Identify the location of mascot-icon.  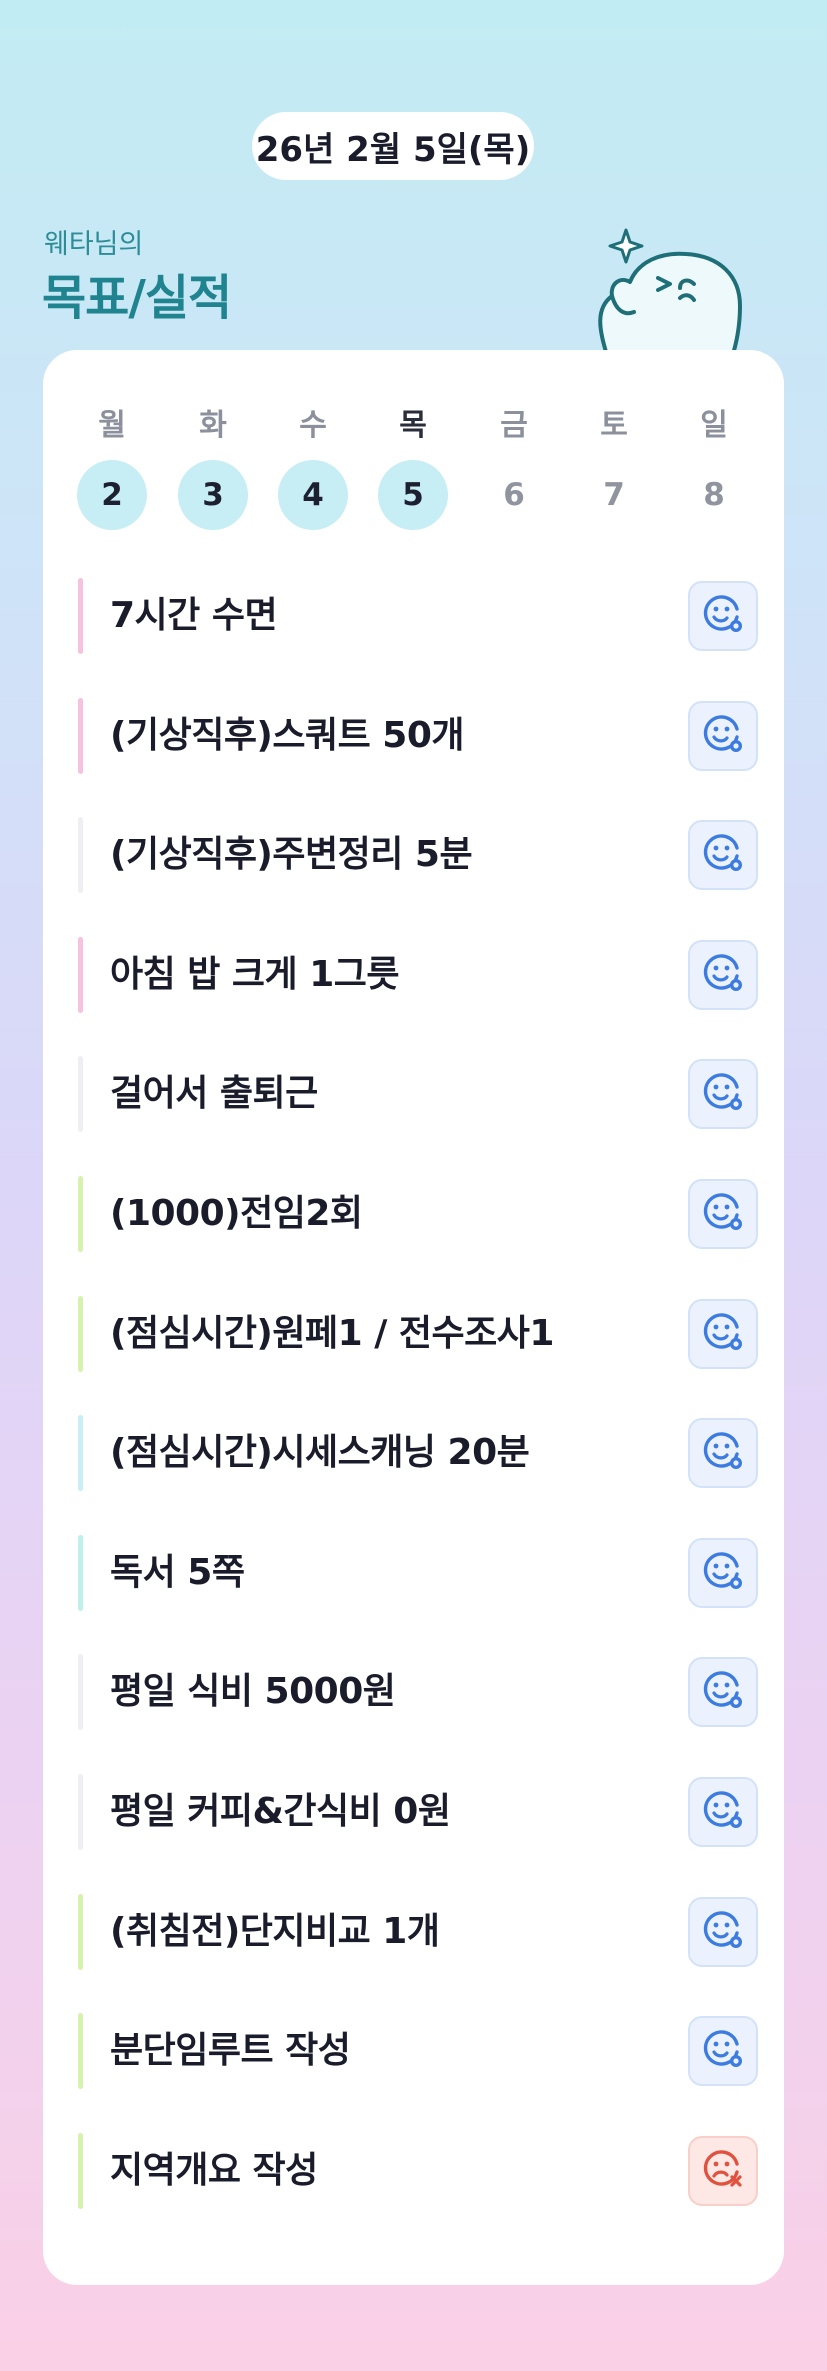
(670, 293).